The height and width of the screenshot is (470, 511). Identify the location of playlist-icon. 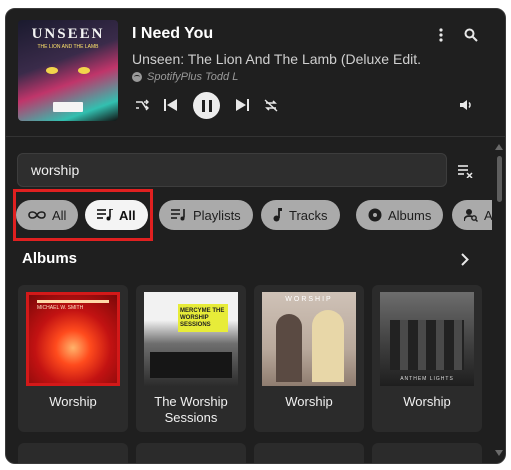
(178, 215).